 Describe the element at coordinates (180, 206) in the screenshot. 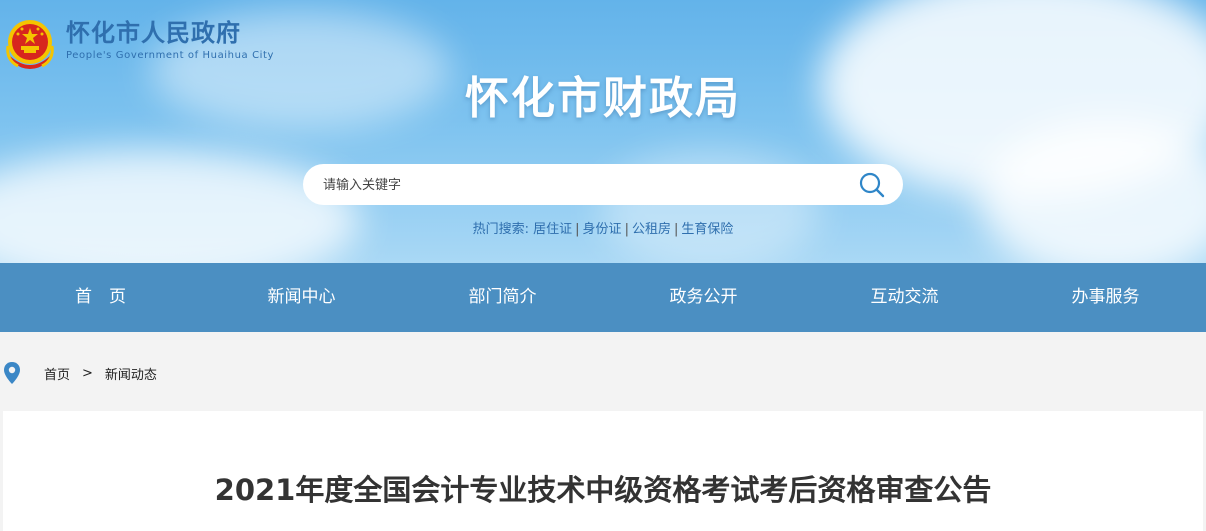

I see `cloud-decoration` at that location.